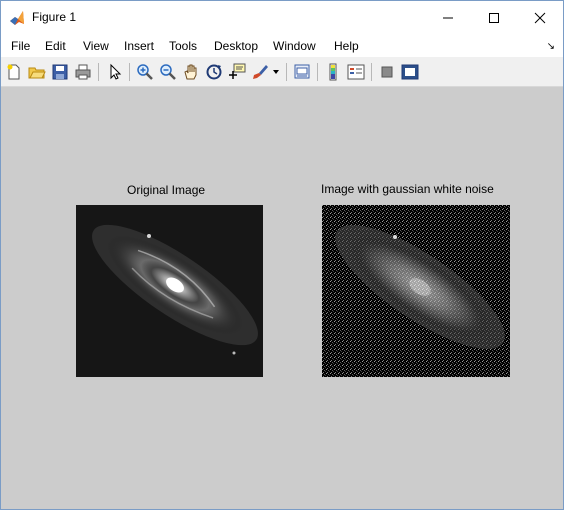 Image resolution: width=564 pixels, height=510 pixels. What do you see at coordinates (191, 72) in the screenshot?
I see `pan-icon` at bounding box center [191, 72].